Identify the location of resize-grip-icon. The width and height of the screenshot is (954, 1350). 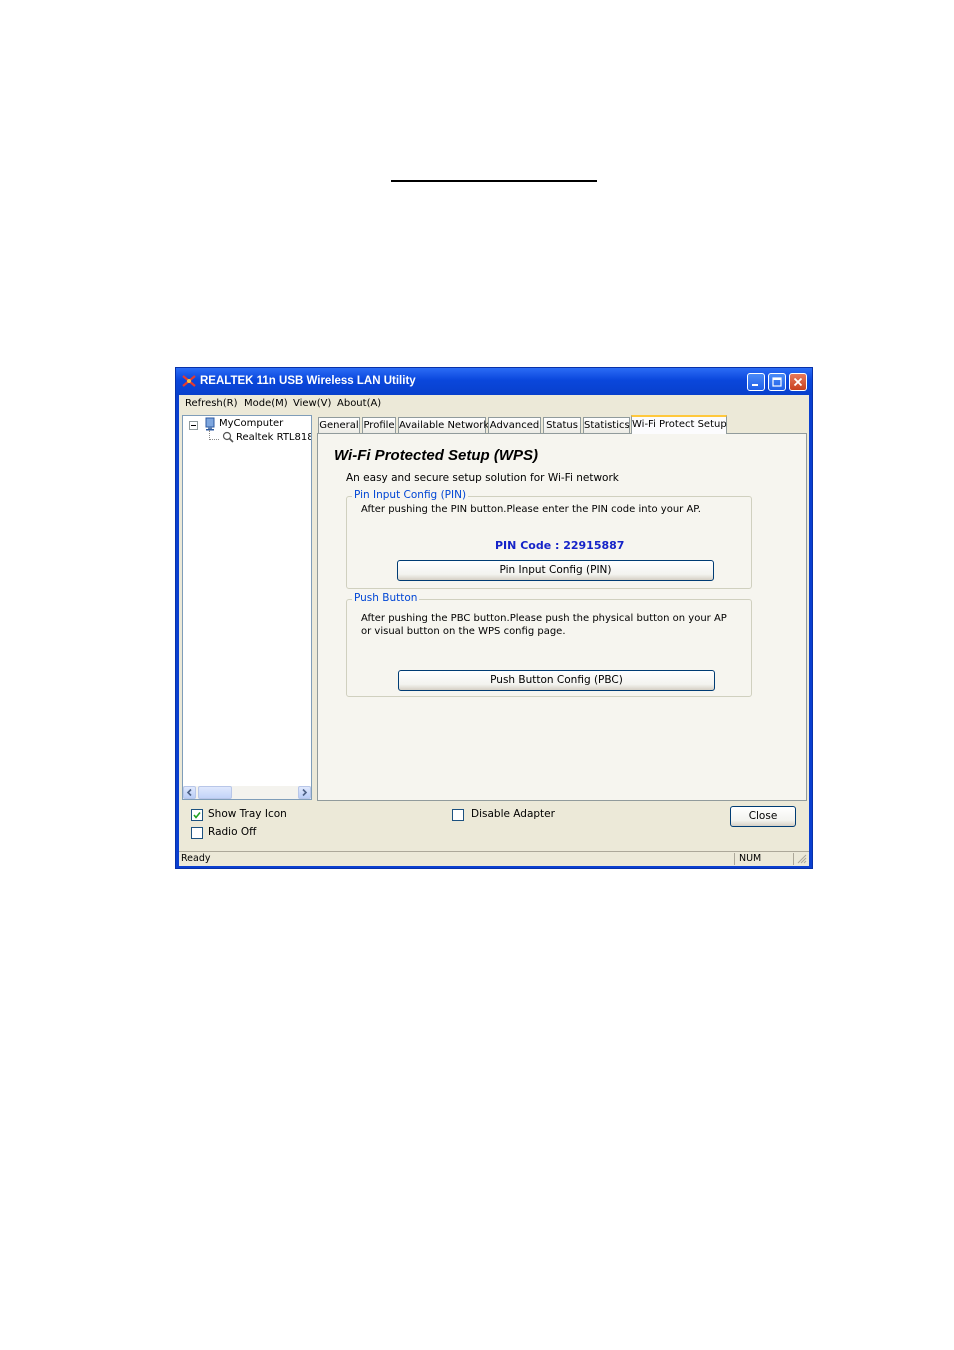
(802, 860).